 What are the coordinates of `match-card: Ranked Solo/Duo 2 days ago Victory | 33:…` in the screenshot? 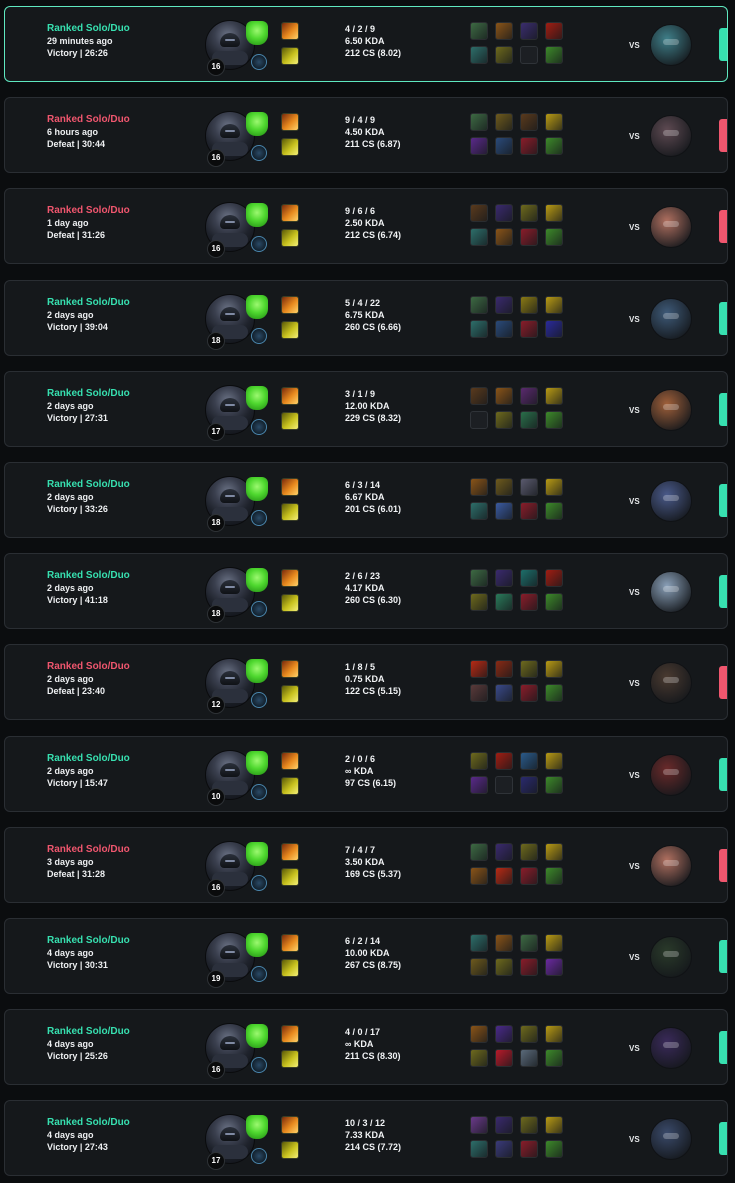 It's located at (366, 500).